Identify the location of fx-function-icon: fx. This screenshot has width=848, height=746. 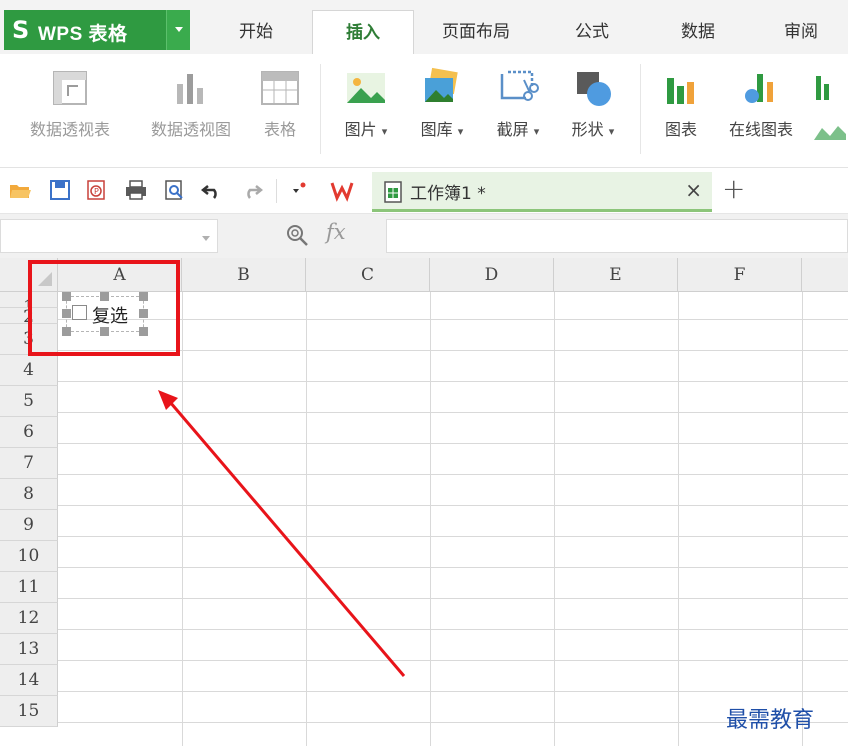
(336, 232).